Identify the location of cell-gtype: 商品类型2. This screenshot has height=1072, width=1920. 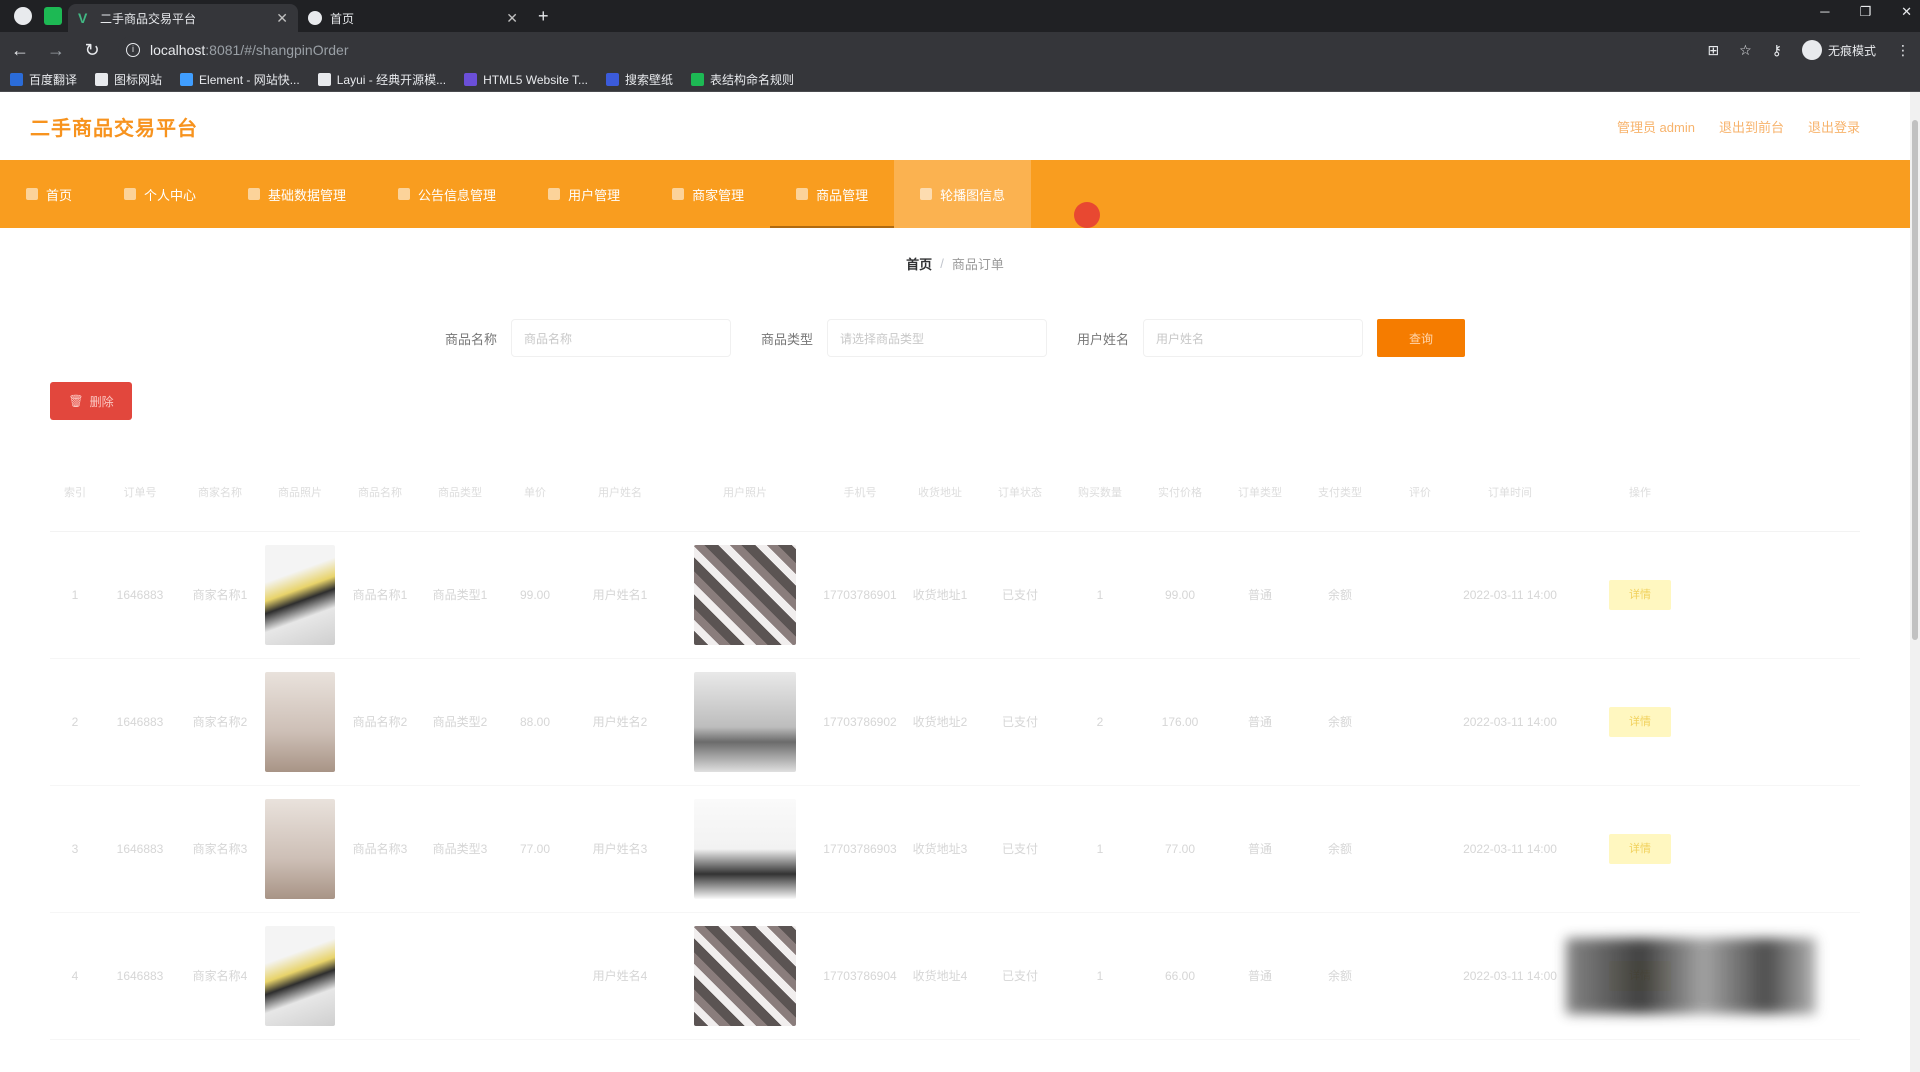
(460, 722).